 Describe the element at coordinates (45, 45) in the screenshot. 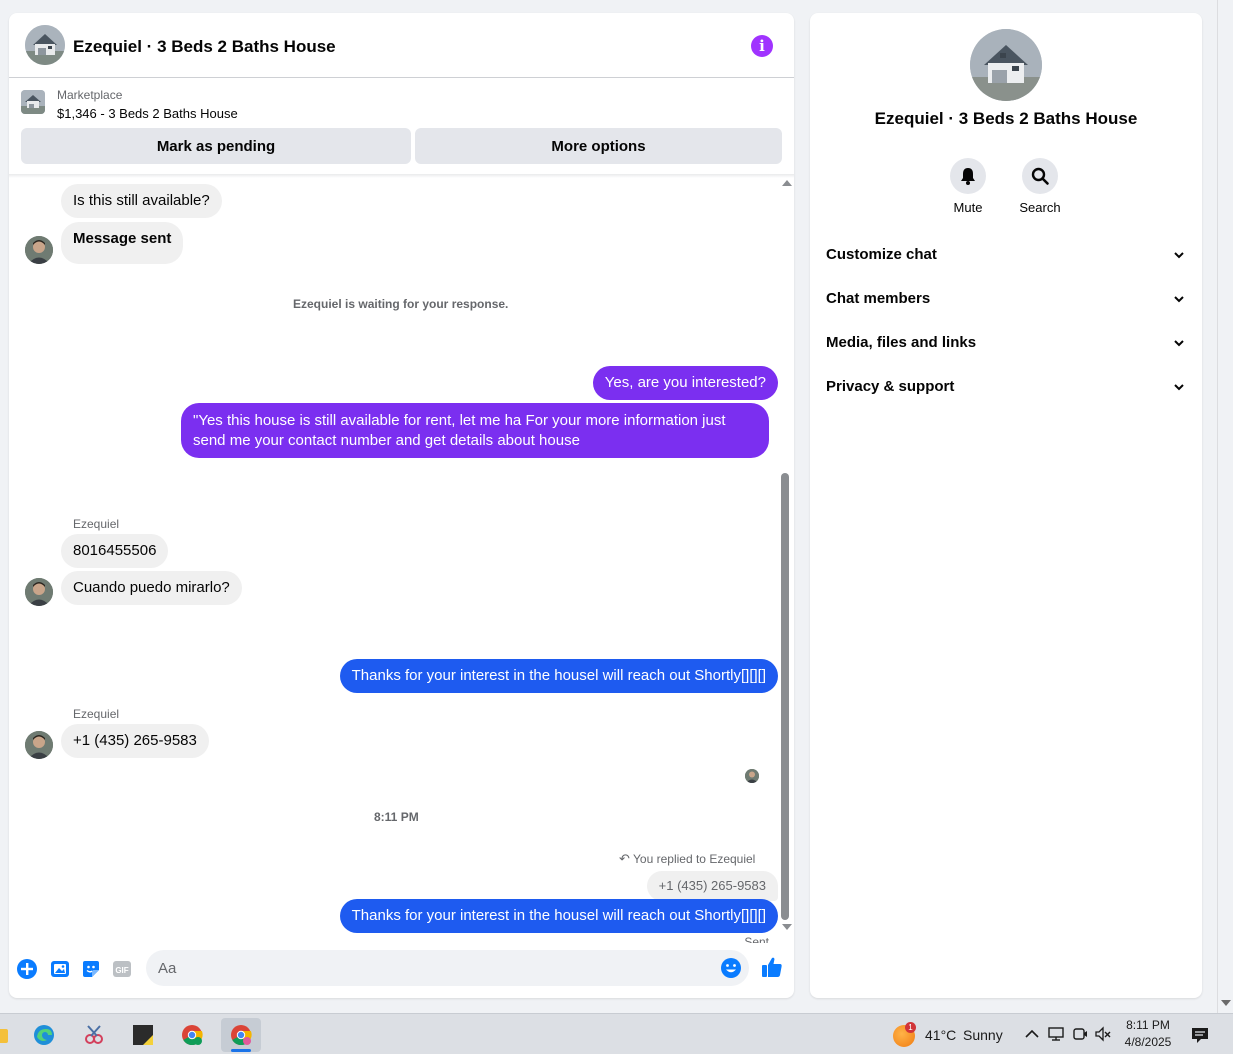

I see `listing-avatar` at that location.